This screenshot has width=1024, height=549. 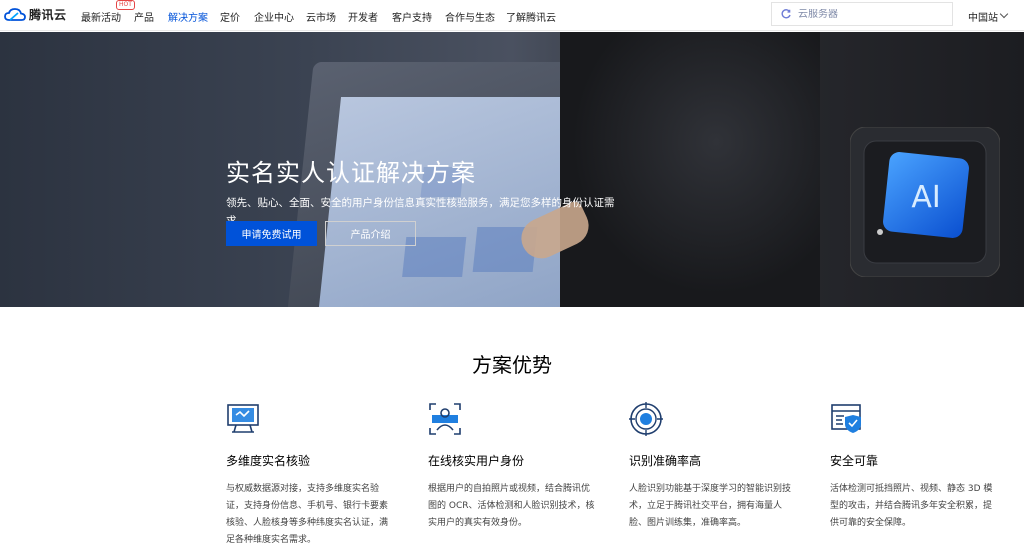 I want to click on feature-title: 安全可靠, so click(x=854, y=461).